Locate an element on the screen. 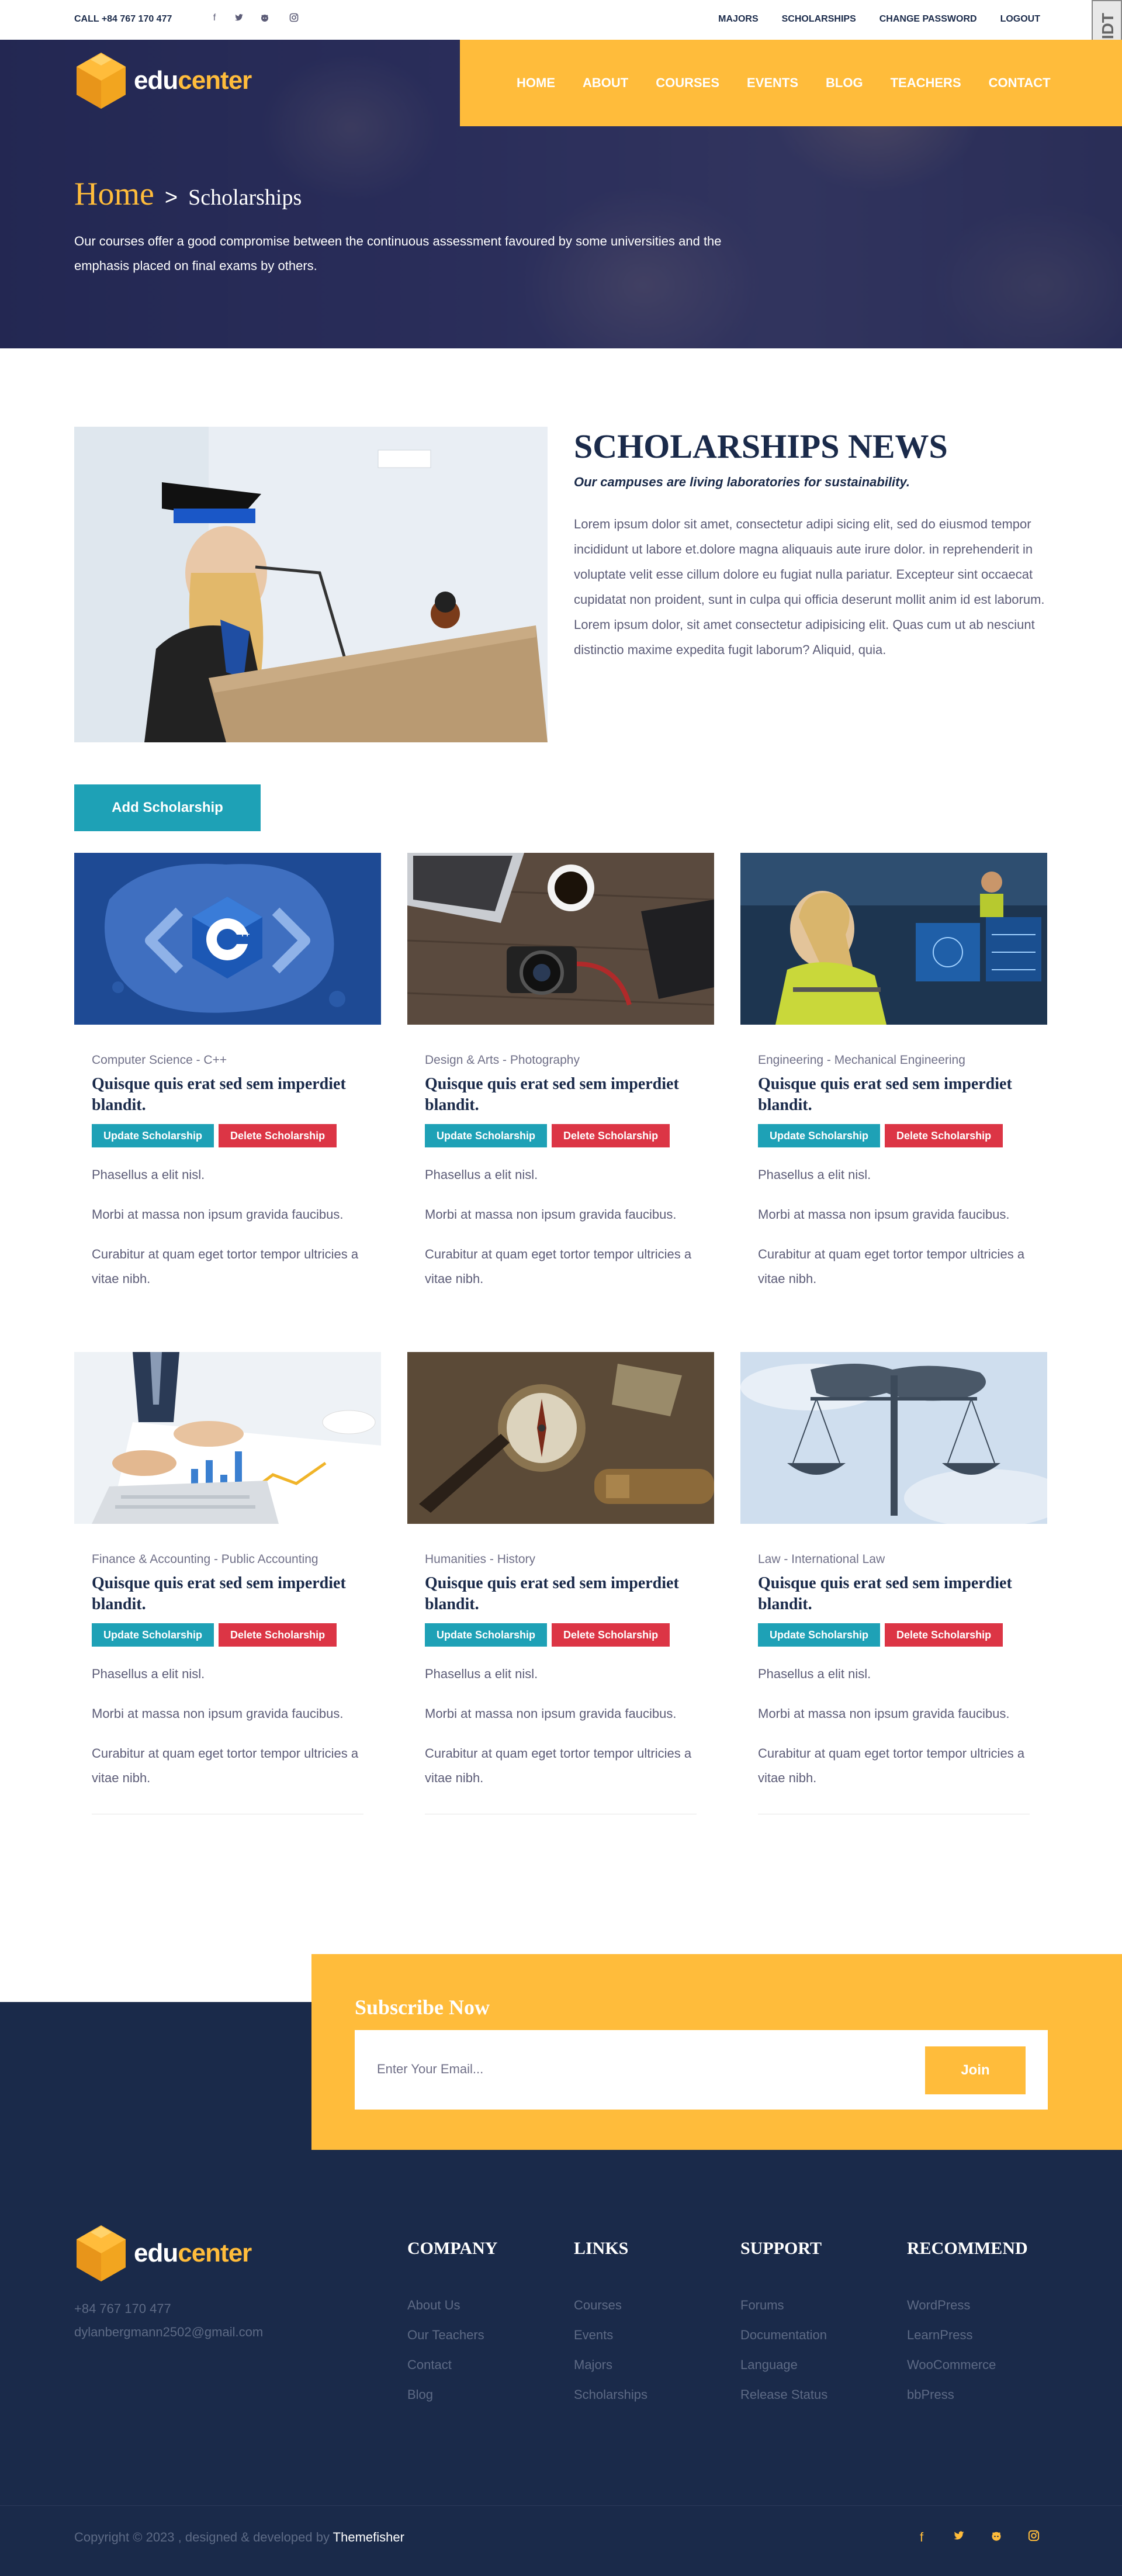  top-link-logout: LOGOUT is located at coordinates (1020, 19).